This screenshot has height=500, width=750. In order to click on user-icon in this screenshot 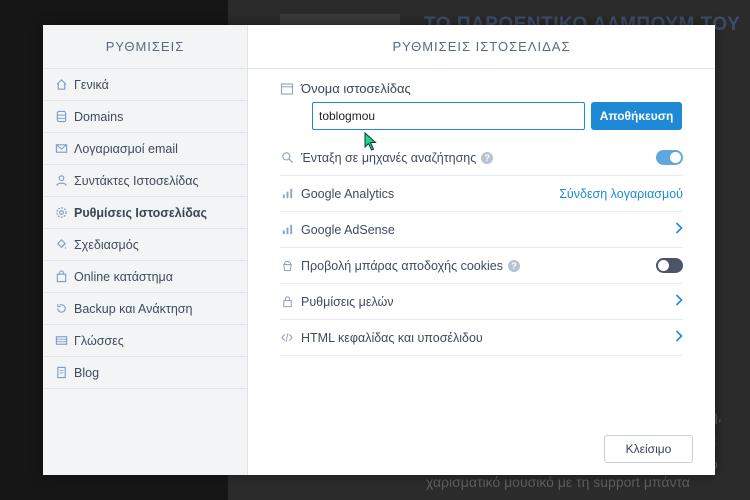, I will do `click(61, 181)`.